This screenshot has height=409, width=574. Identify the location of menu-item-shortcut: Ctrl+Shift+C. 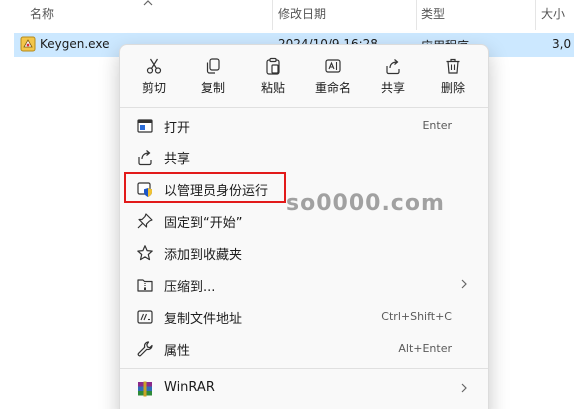
(416, 316).